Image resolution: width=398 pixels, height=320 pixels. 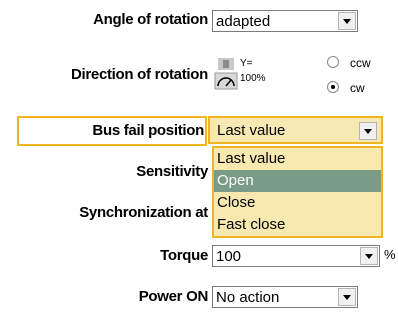 What do you see at coordinates (143, 212) in the screenshot?
I see `synchronization-at-label: Synchronization at` at bounding box center [143, 212].